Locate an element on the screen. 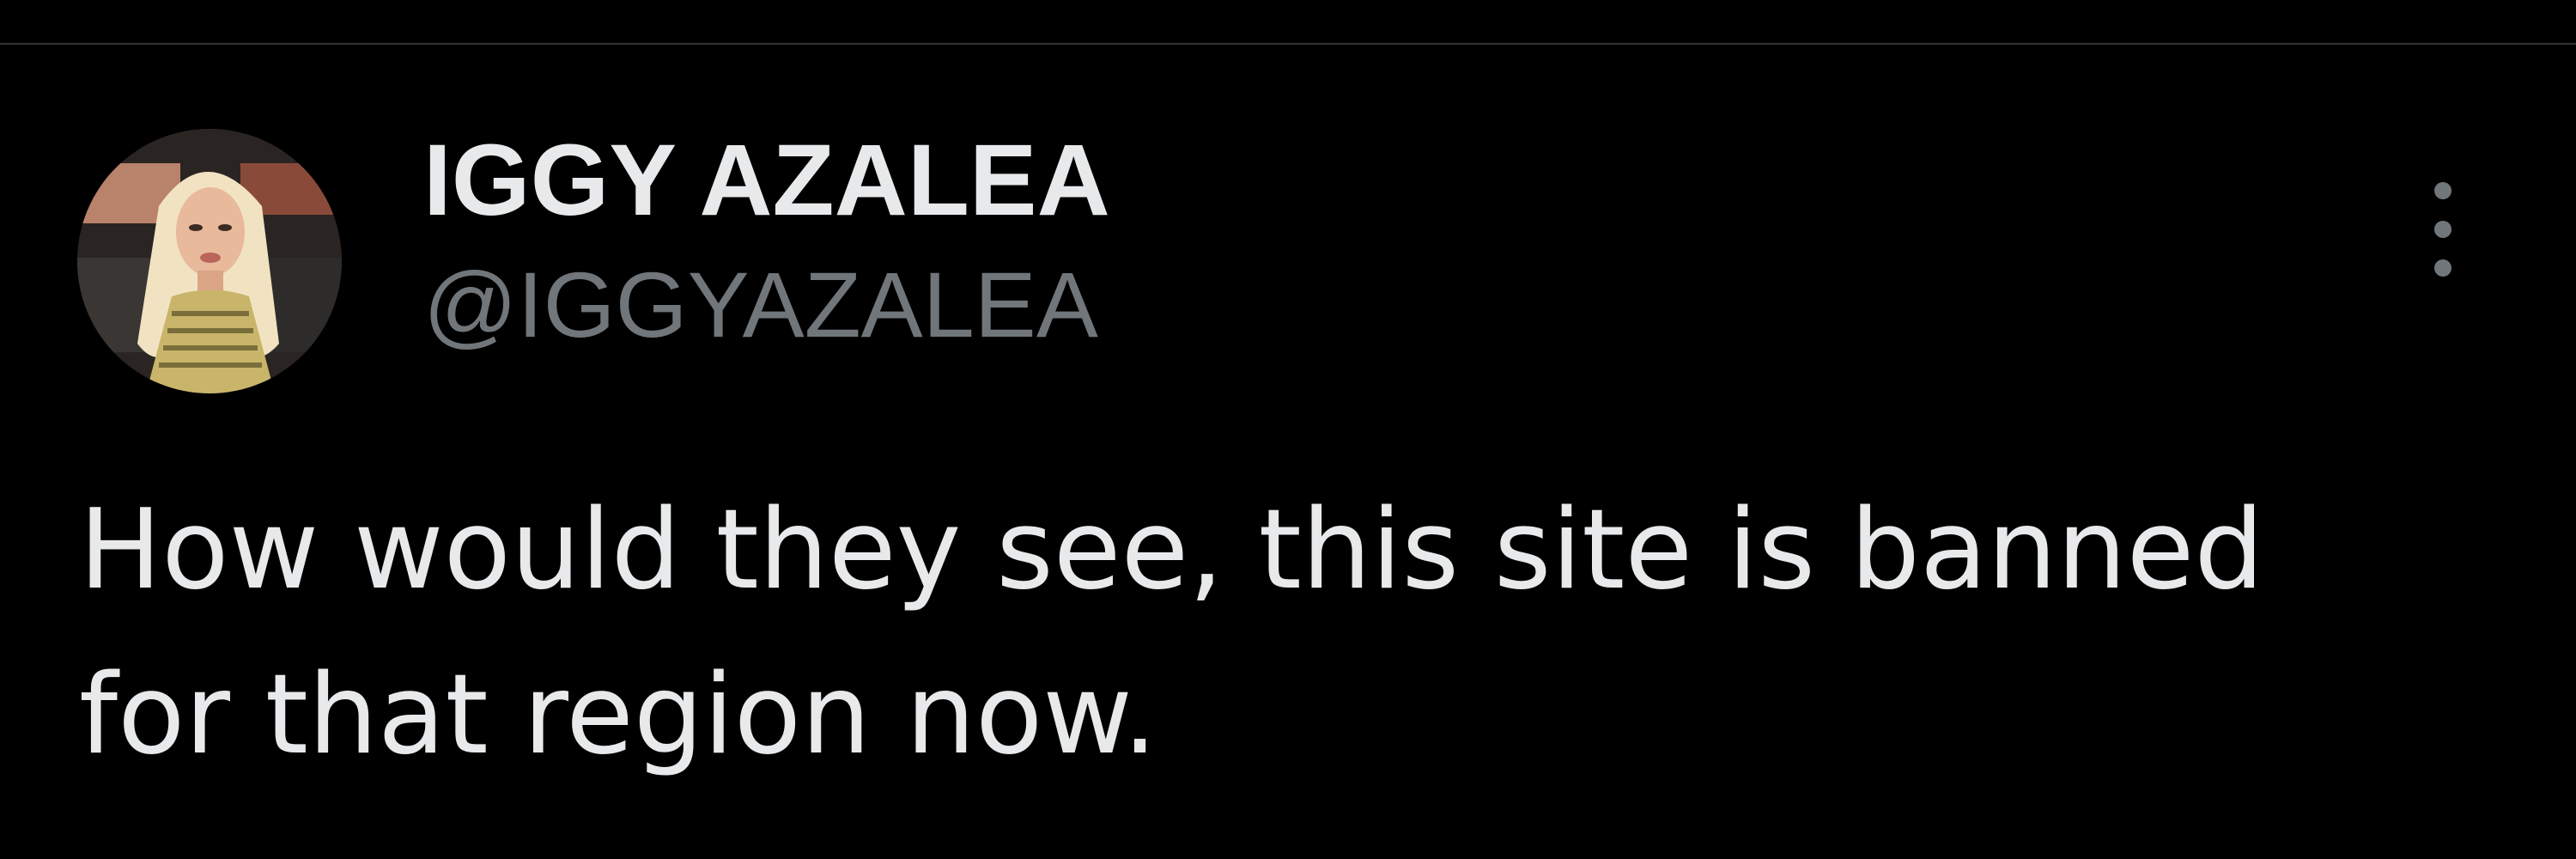  avatar is located at coordinates (209, 261).